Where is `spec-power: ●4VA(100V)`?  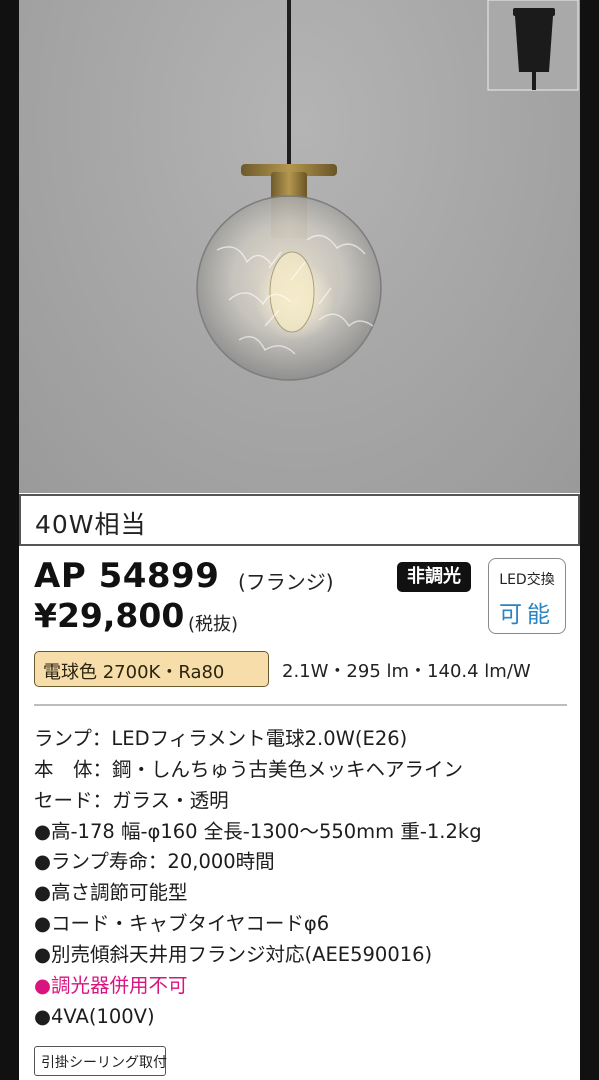 spec-power: ●4VA(100V) is located at coordinates (94, 1016).